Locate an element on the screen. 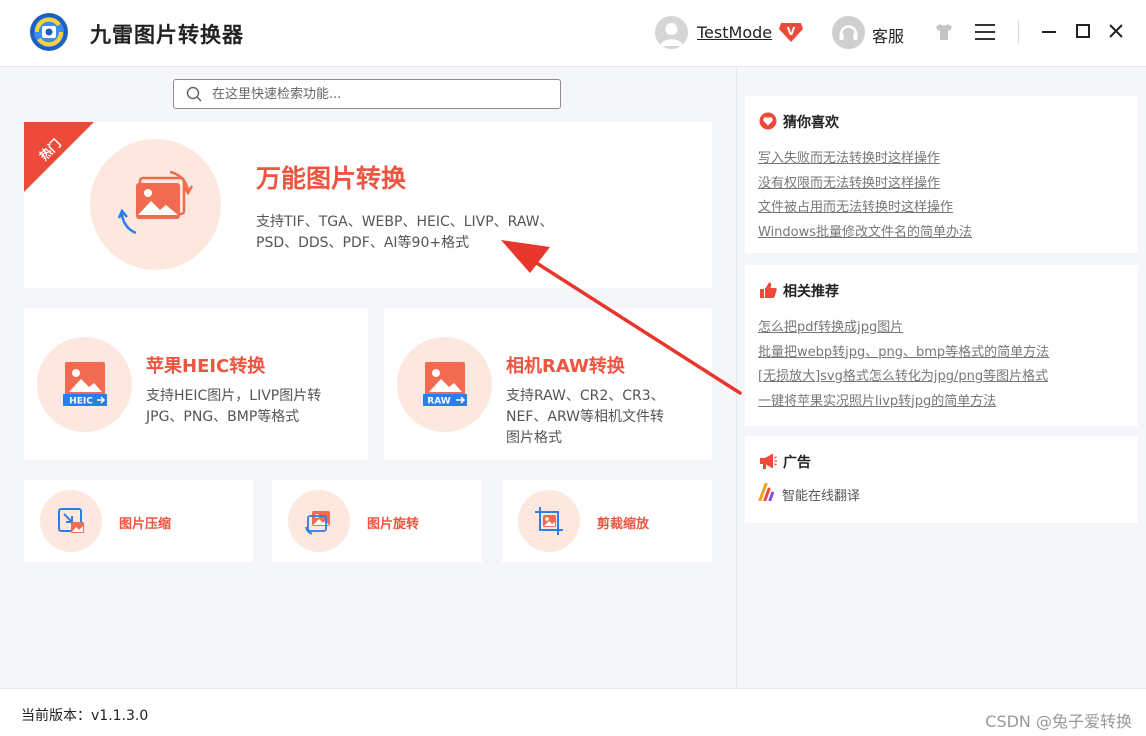 The width and height of the screenshot is (1146, 736). image-convert-icon is located at coordinates (156, 202).